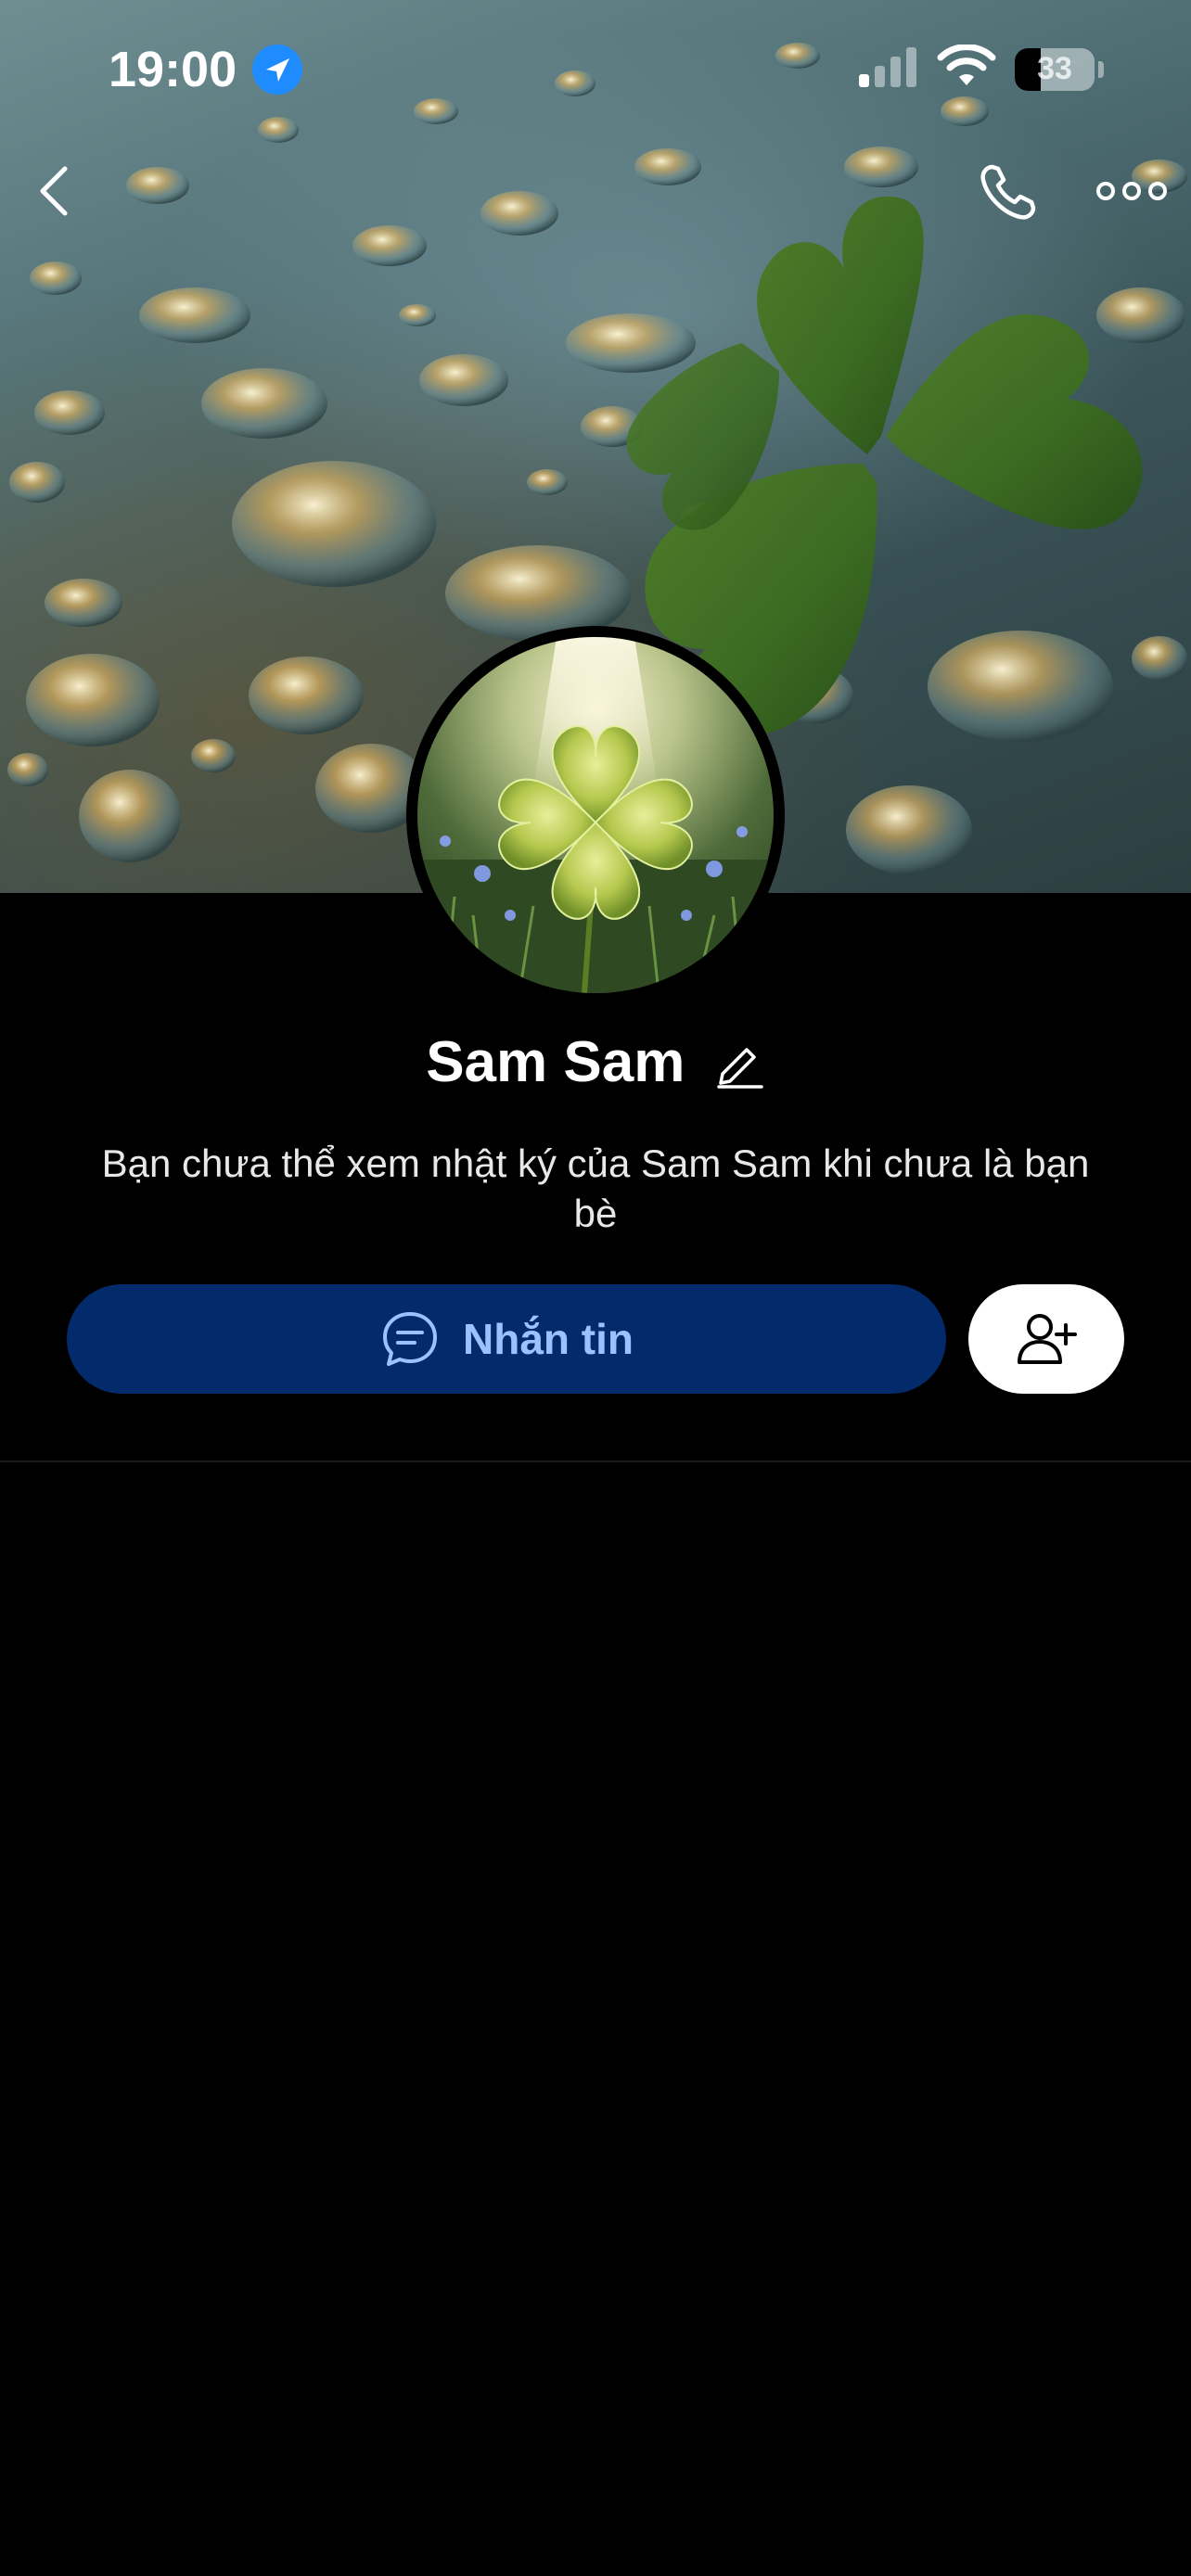 This screenshot has height=2576, width=1191. I want to click on call-button, so click(1007, 192).